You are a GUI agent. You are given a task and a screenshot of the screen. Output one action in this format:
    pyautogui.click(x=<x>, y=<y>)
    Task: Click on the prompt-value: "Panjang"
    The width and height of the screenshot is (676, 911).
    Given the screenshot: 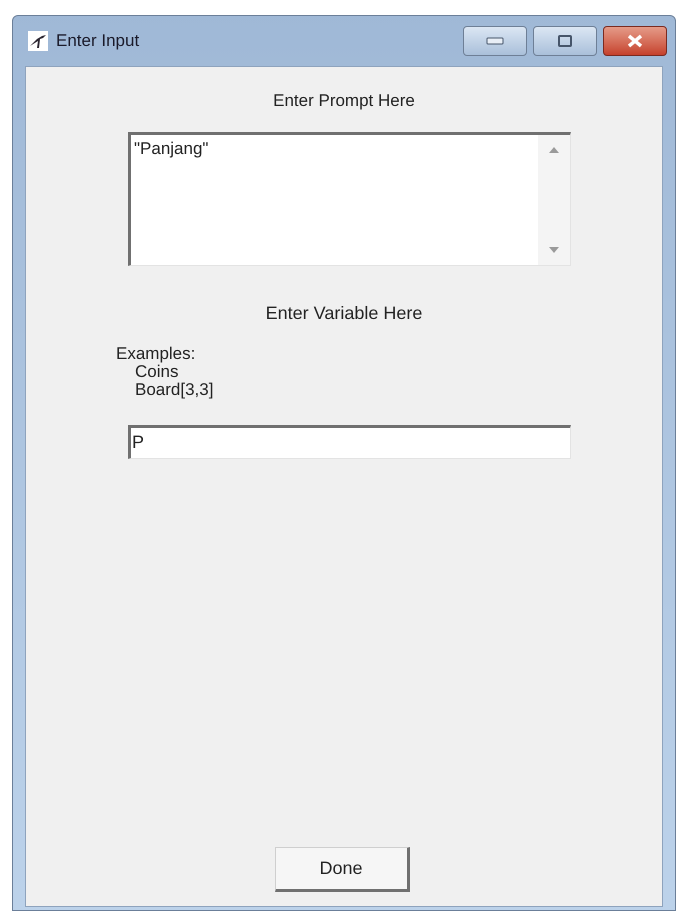 What is the action you would take?
    pyautogui.click(x=171, y=149)
    